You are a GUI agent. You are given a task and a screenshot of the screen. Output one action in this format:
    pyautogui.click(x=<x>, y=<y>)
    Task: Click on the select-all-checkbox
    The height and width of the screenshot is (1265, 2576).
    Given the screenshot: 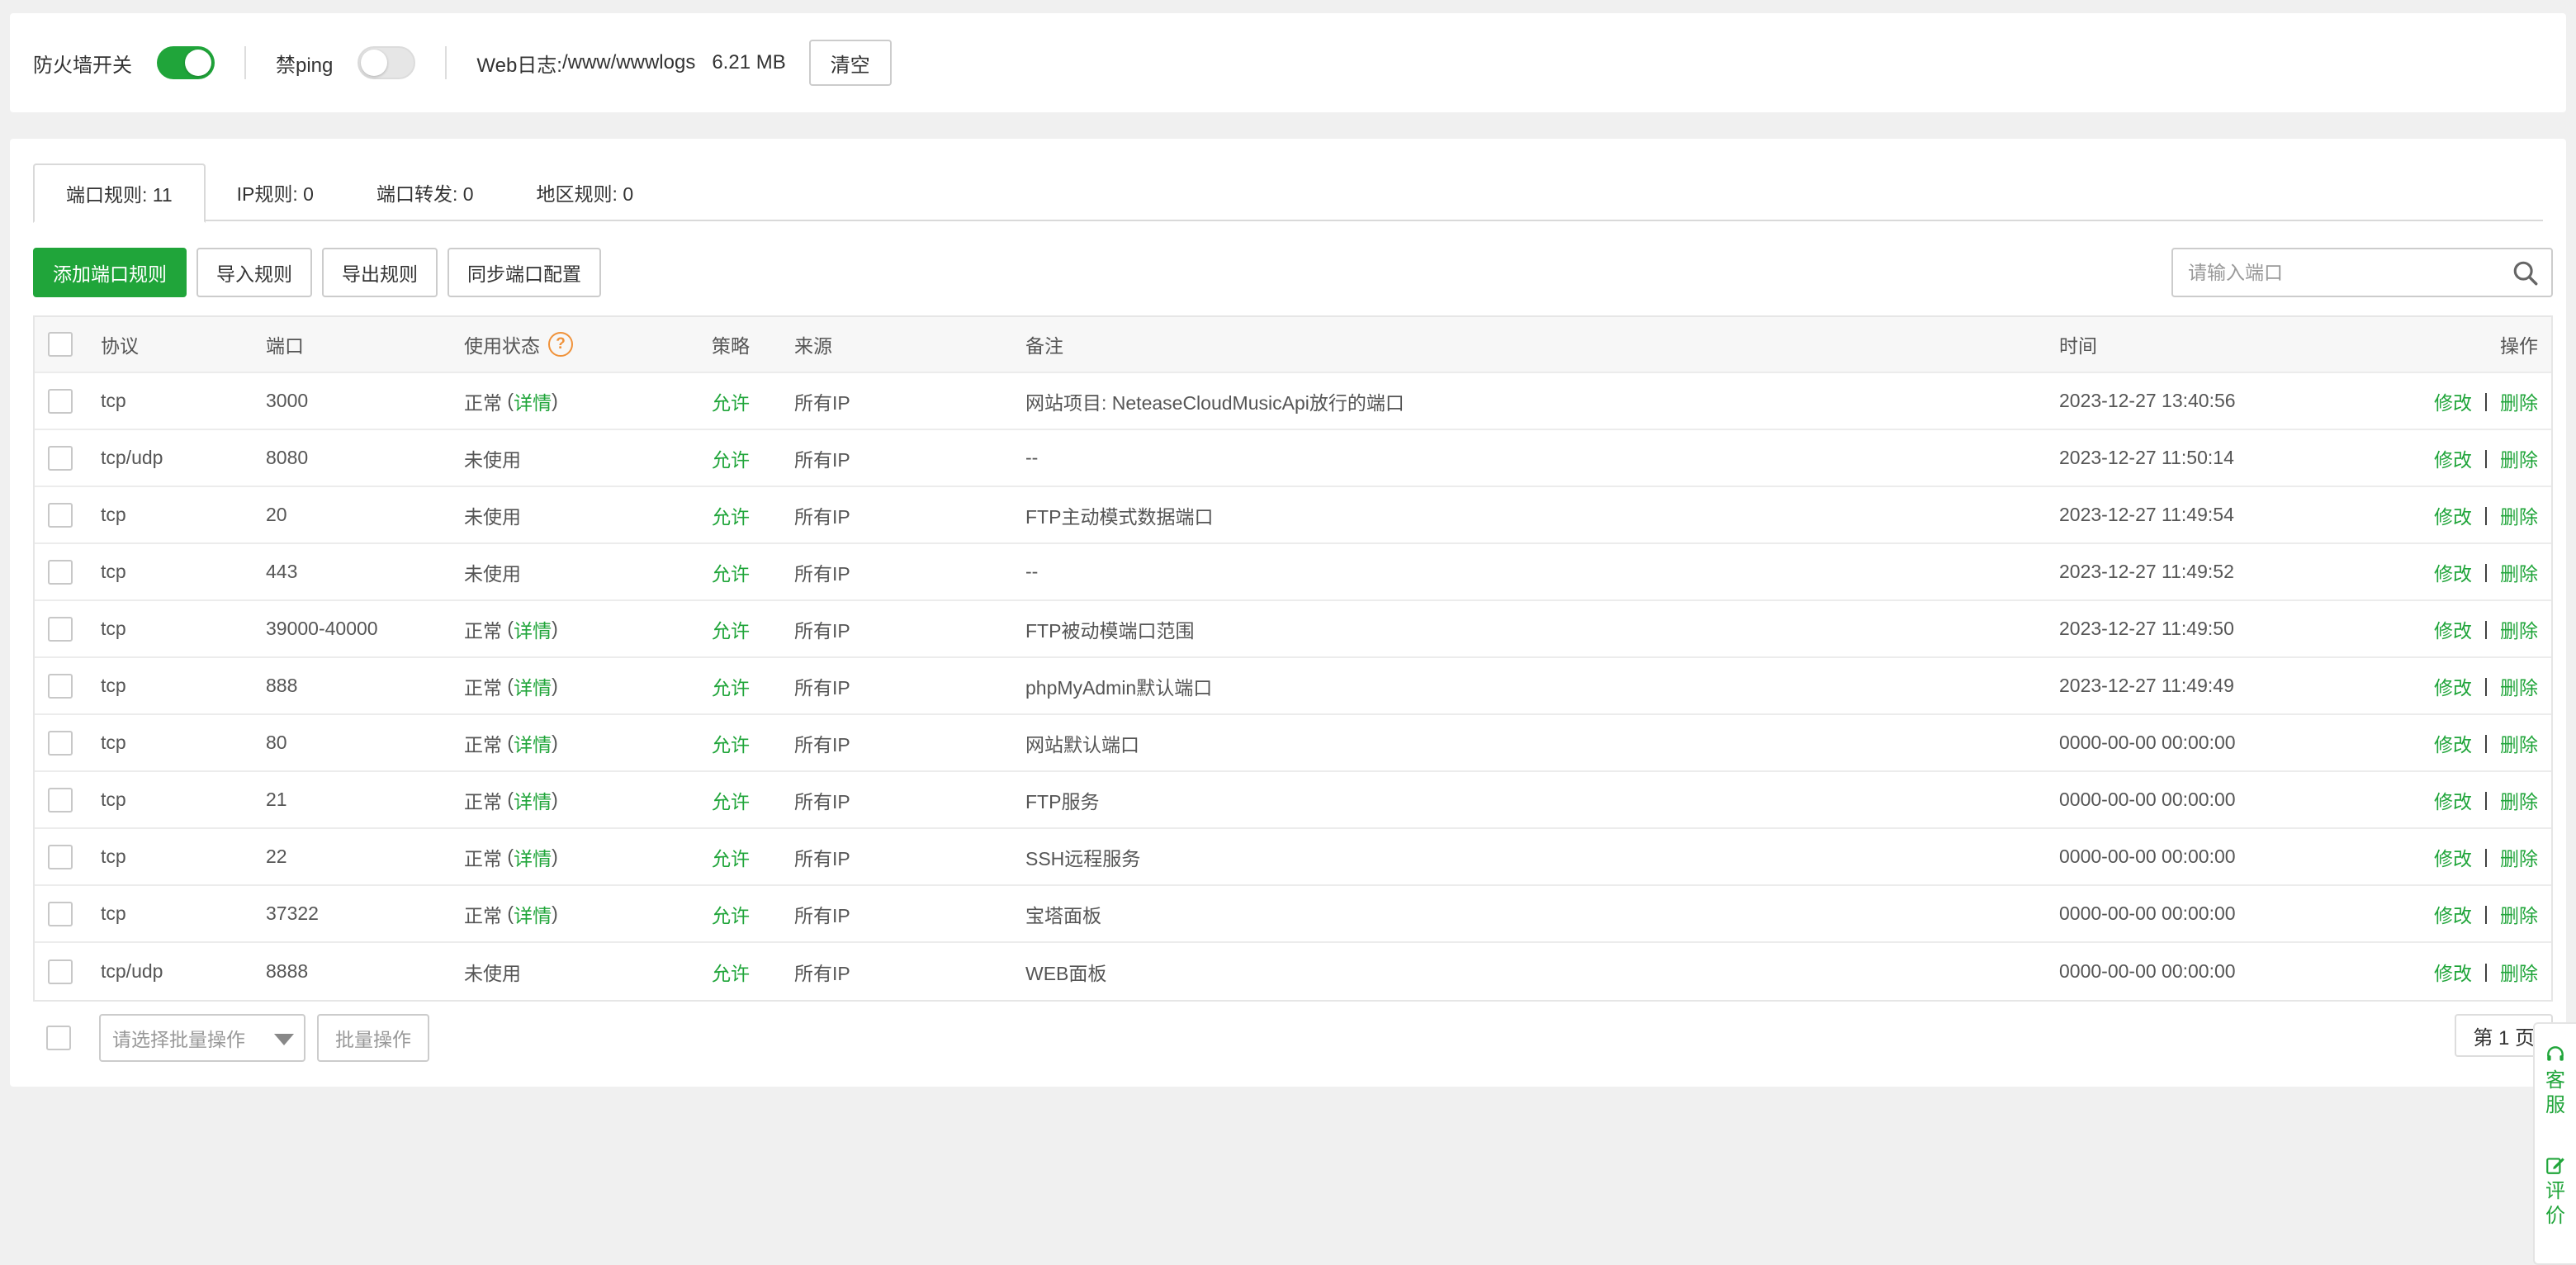 What is the action you would take?
    pyautogui.click(x=60, y=344)
    